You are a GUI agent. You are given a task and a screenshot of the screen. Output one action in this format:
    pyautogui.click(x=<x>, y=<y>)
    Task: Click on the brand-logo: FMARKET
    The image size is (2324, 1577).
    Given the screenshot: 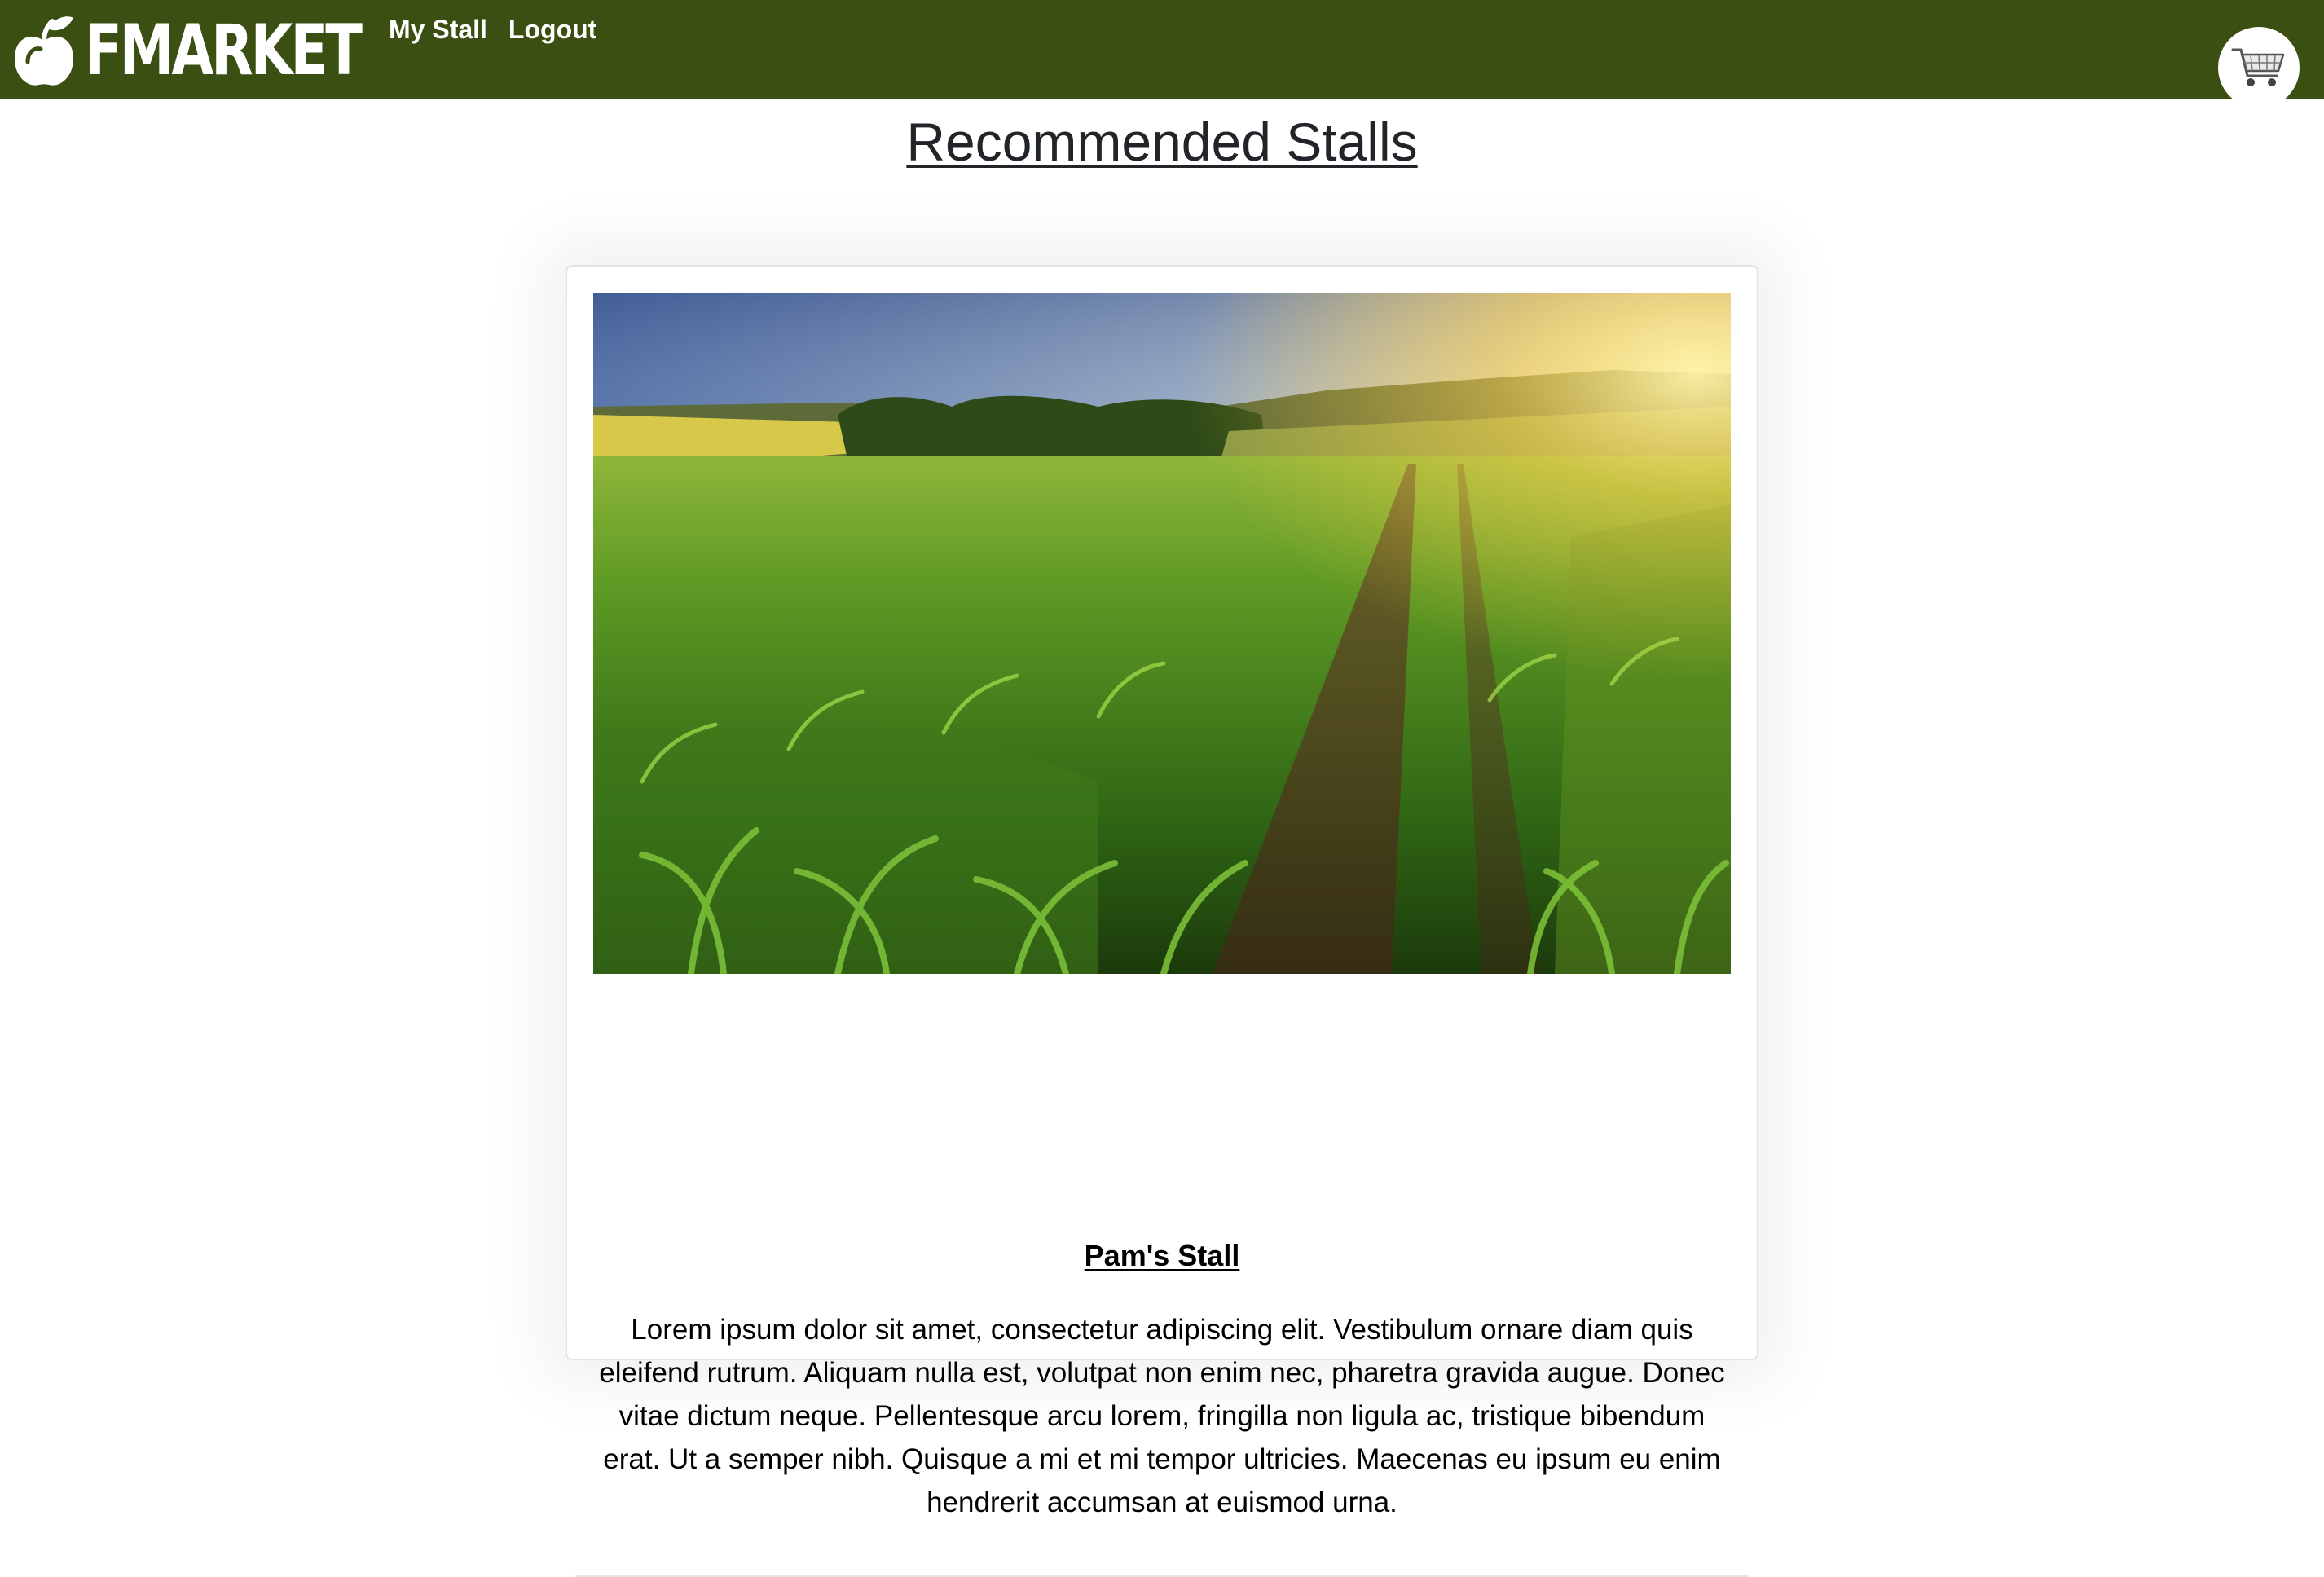 What is the action you would take?
    pyautogui.click(x=224, y=50)
    